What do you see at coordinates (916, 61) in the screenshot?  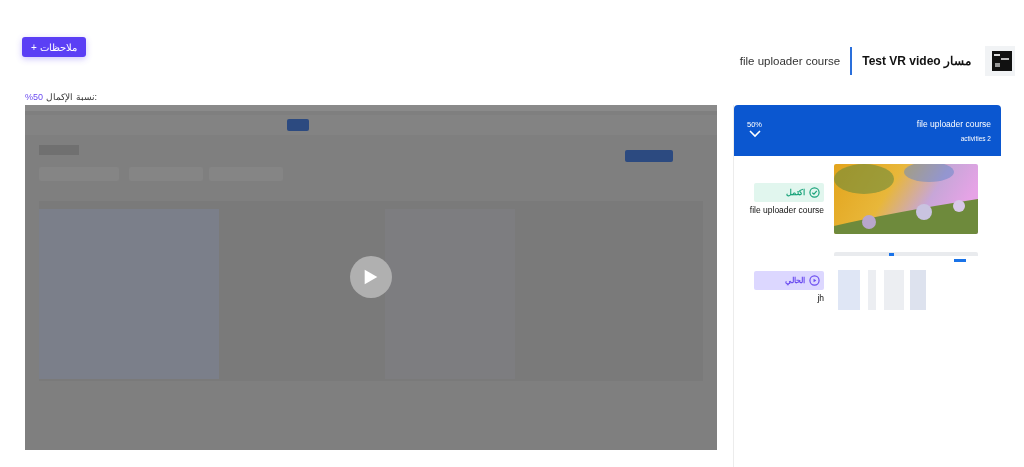 I see `path-title: مسار Test VR video` at bounding box center [916, 61].